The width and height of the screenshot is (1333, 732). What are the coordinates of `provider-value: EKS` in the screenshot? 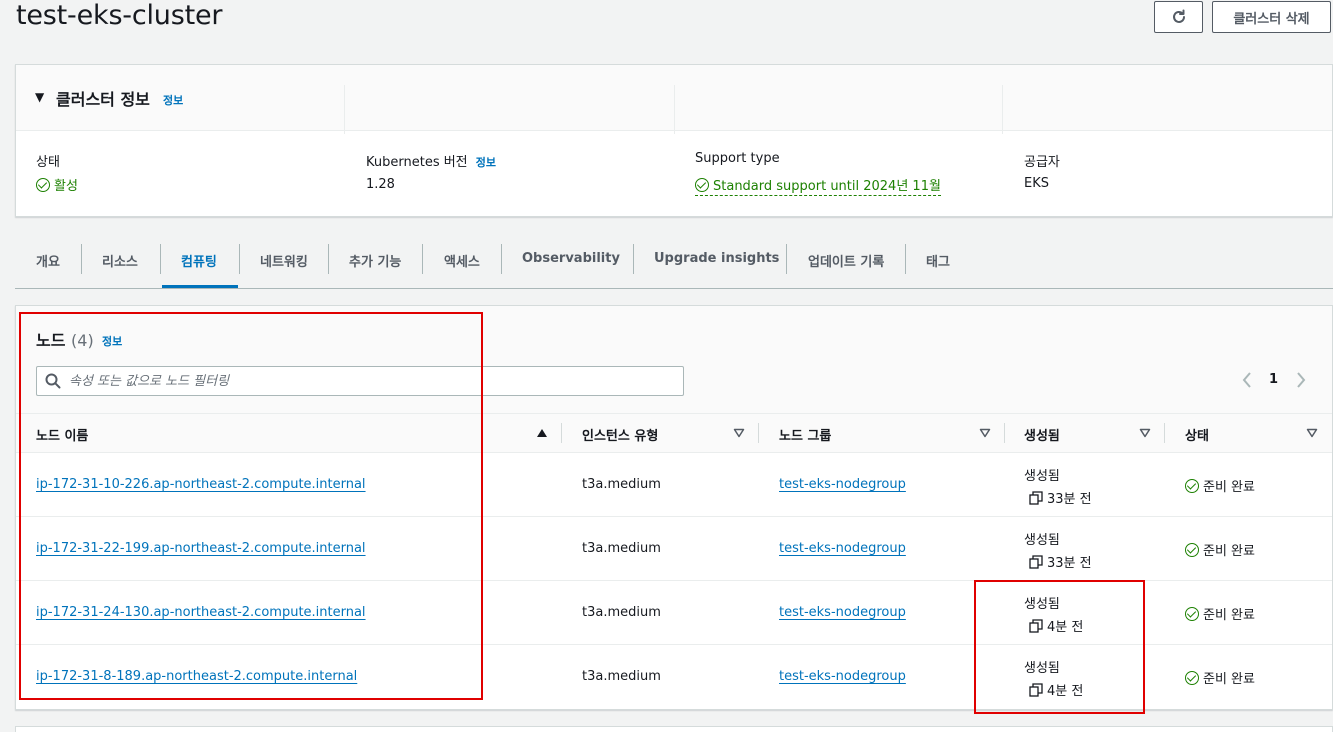 It's located at (1036, 183).